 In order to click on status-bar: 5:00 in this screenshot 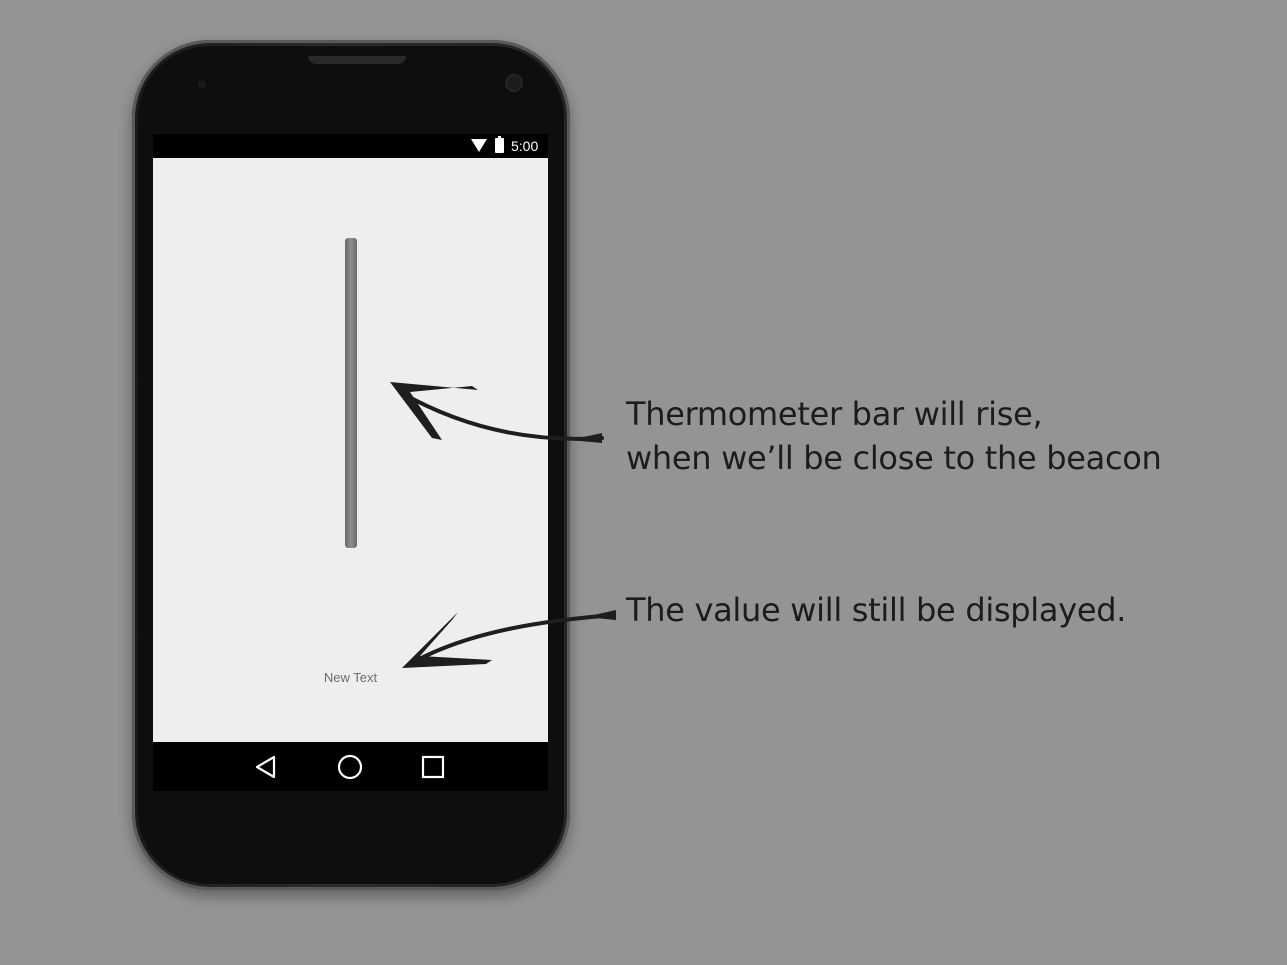, I will do `click(350, 146)`.